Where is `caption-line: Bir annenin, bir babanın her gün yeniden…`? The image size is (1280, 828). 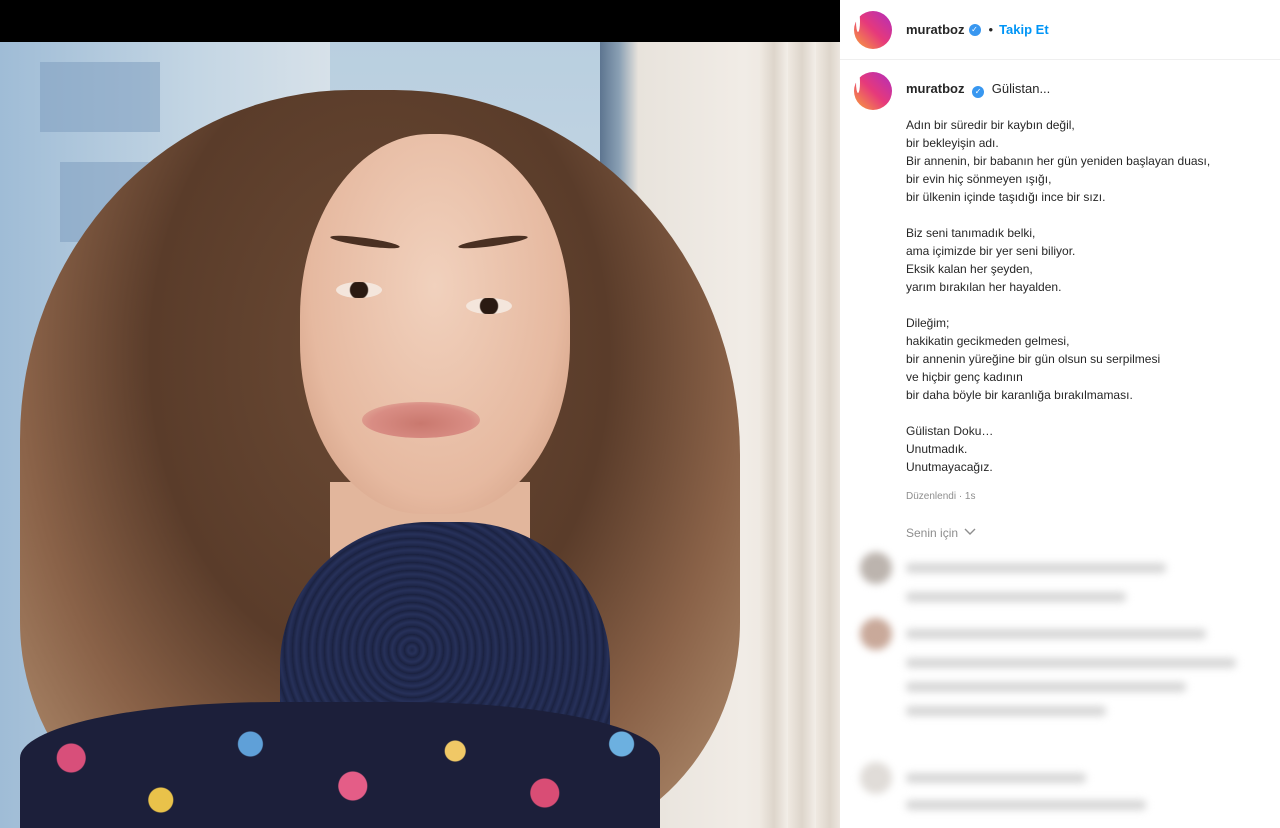
caption-line: Bir annenin, bir babanın her gün yeniden… is located at coordinates (1058, 161).